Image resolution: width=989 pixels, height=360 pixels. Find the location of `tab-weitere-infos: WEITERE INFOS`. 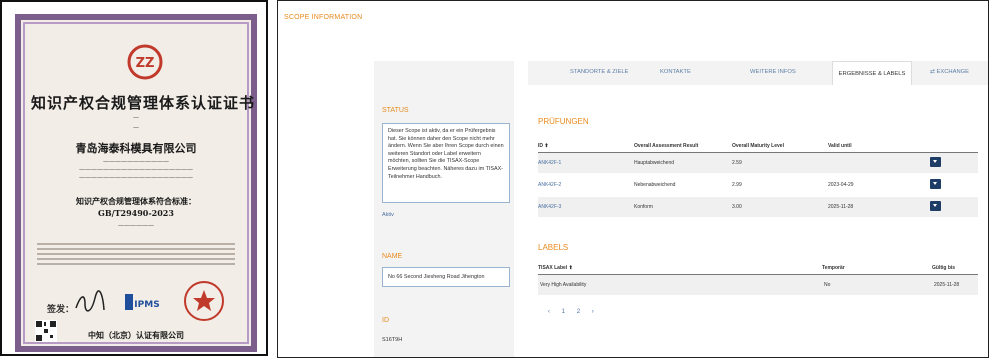

tab-weitere-infos: WEITERE INFOS is located at coordinates (773, 72).